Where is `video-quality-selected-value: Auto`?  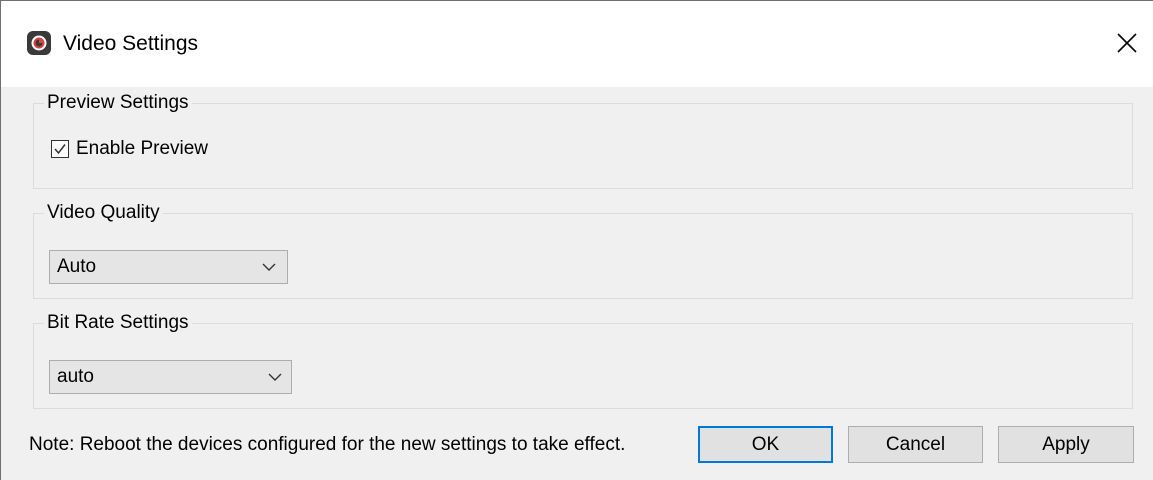 video-quality-selected-value: Auto is located at coordinates (77, 266).